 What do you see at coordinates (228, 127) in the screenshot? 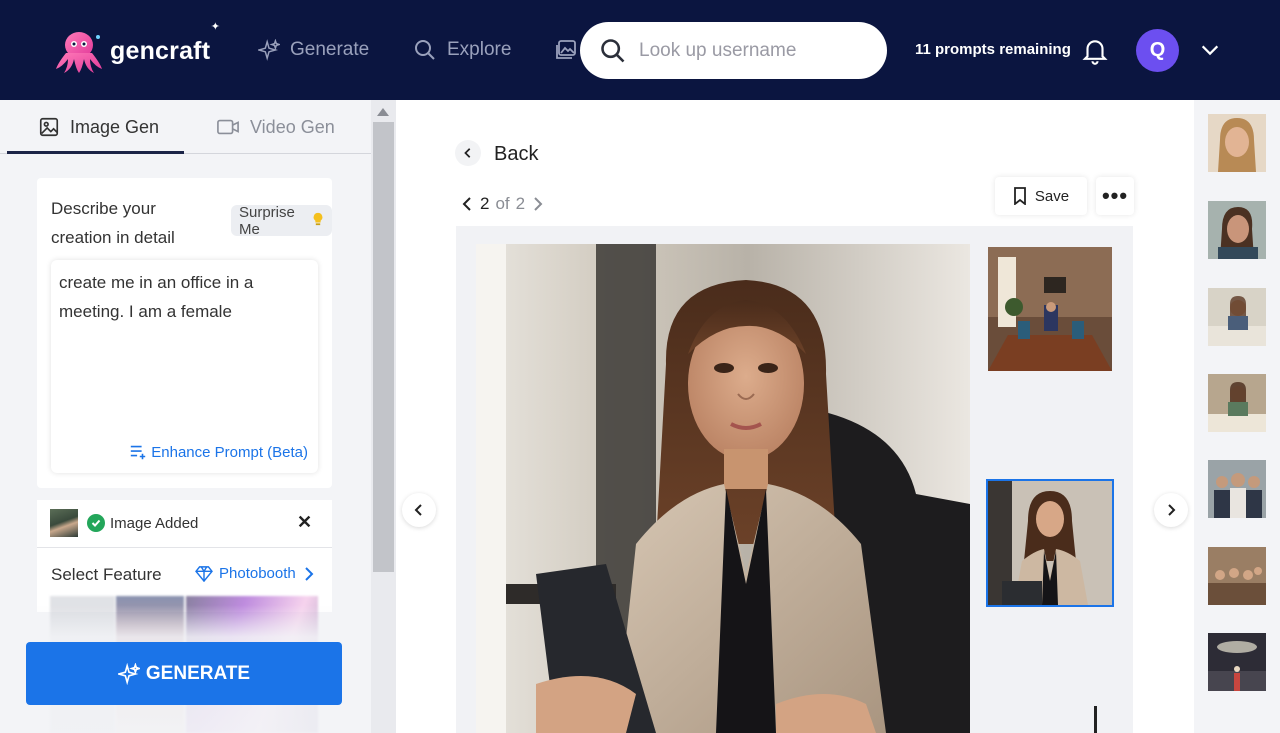
I see `video-camera-icon` at bounding box center [228, 127].